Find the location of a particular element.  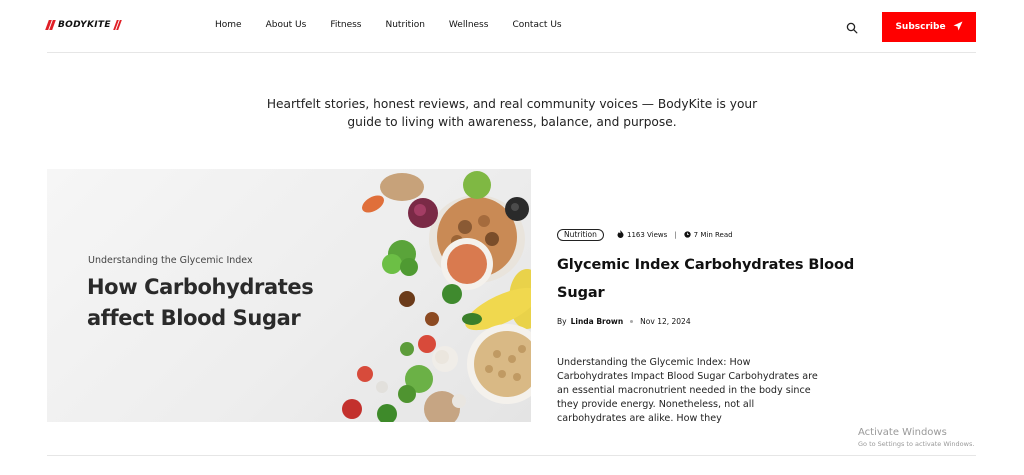

byline-prefix: By is located at coordinates (562, 321).